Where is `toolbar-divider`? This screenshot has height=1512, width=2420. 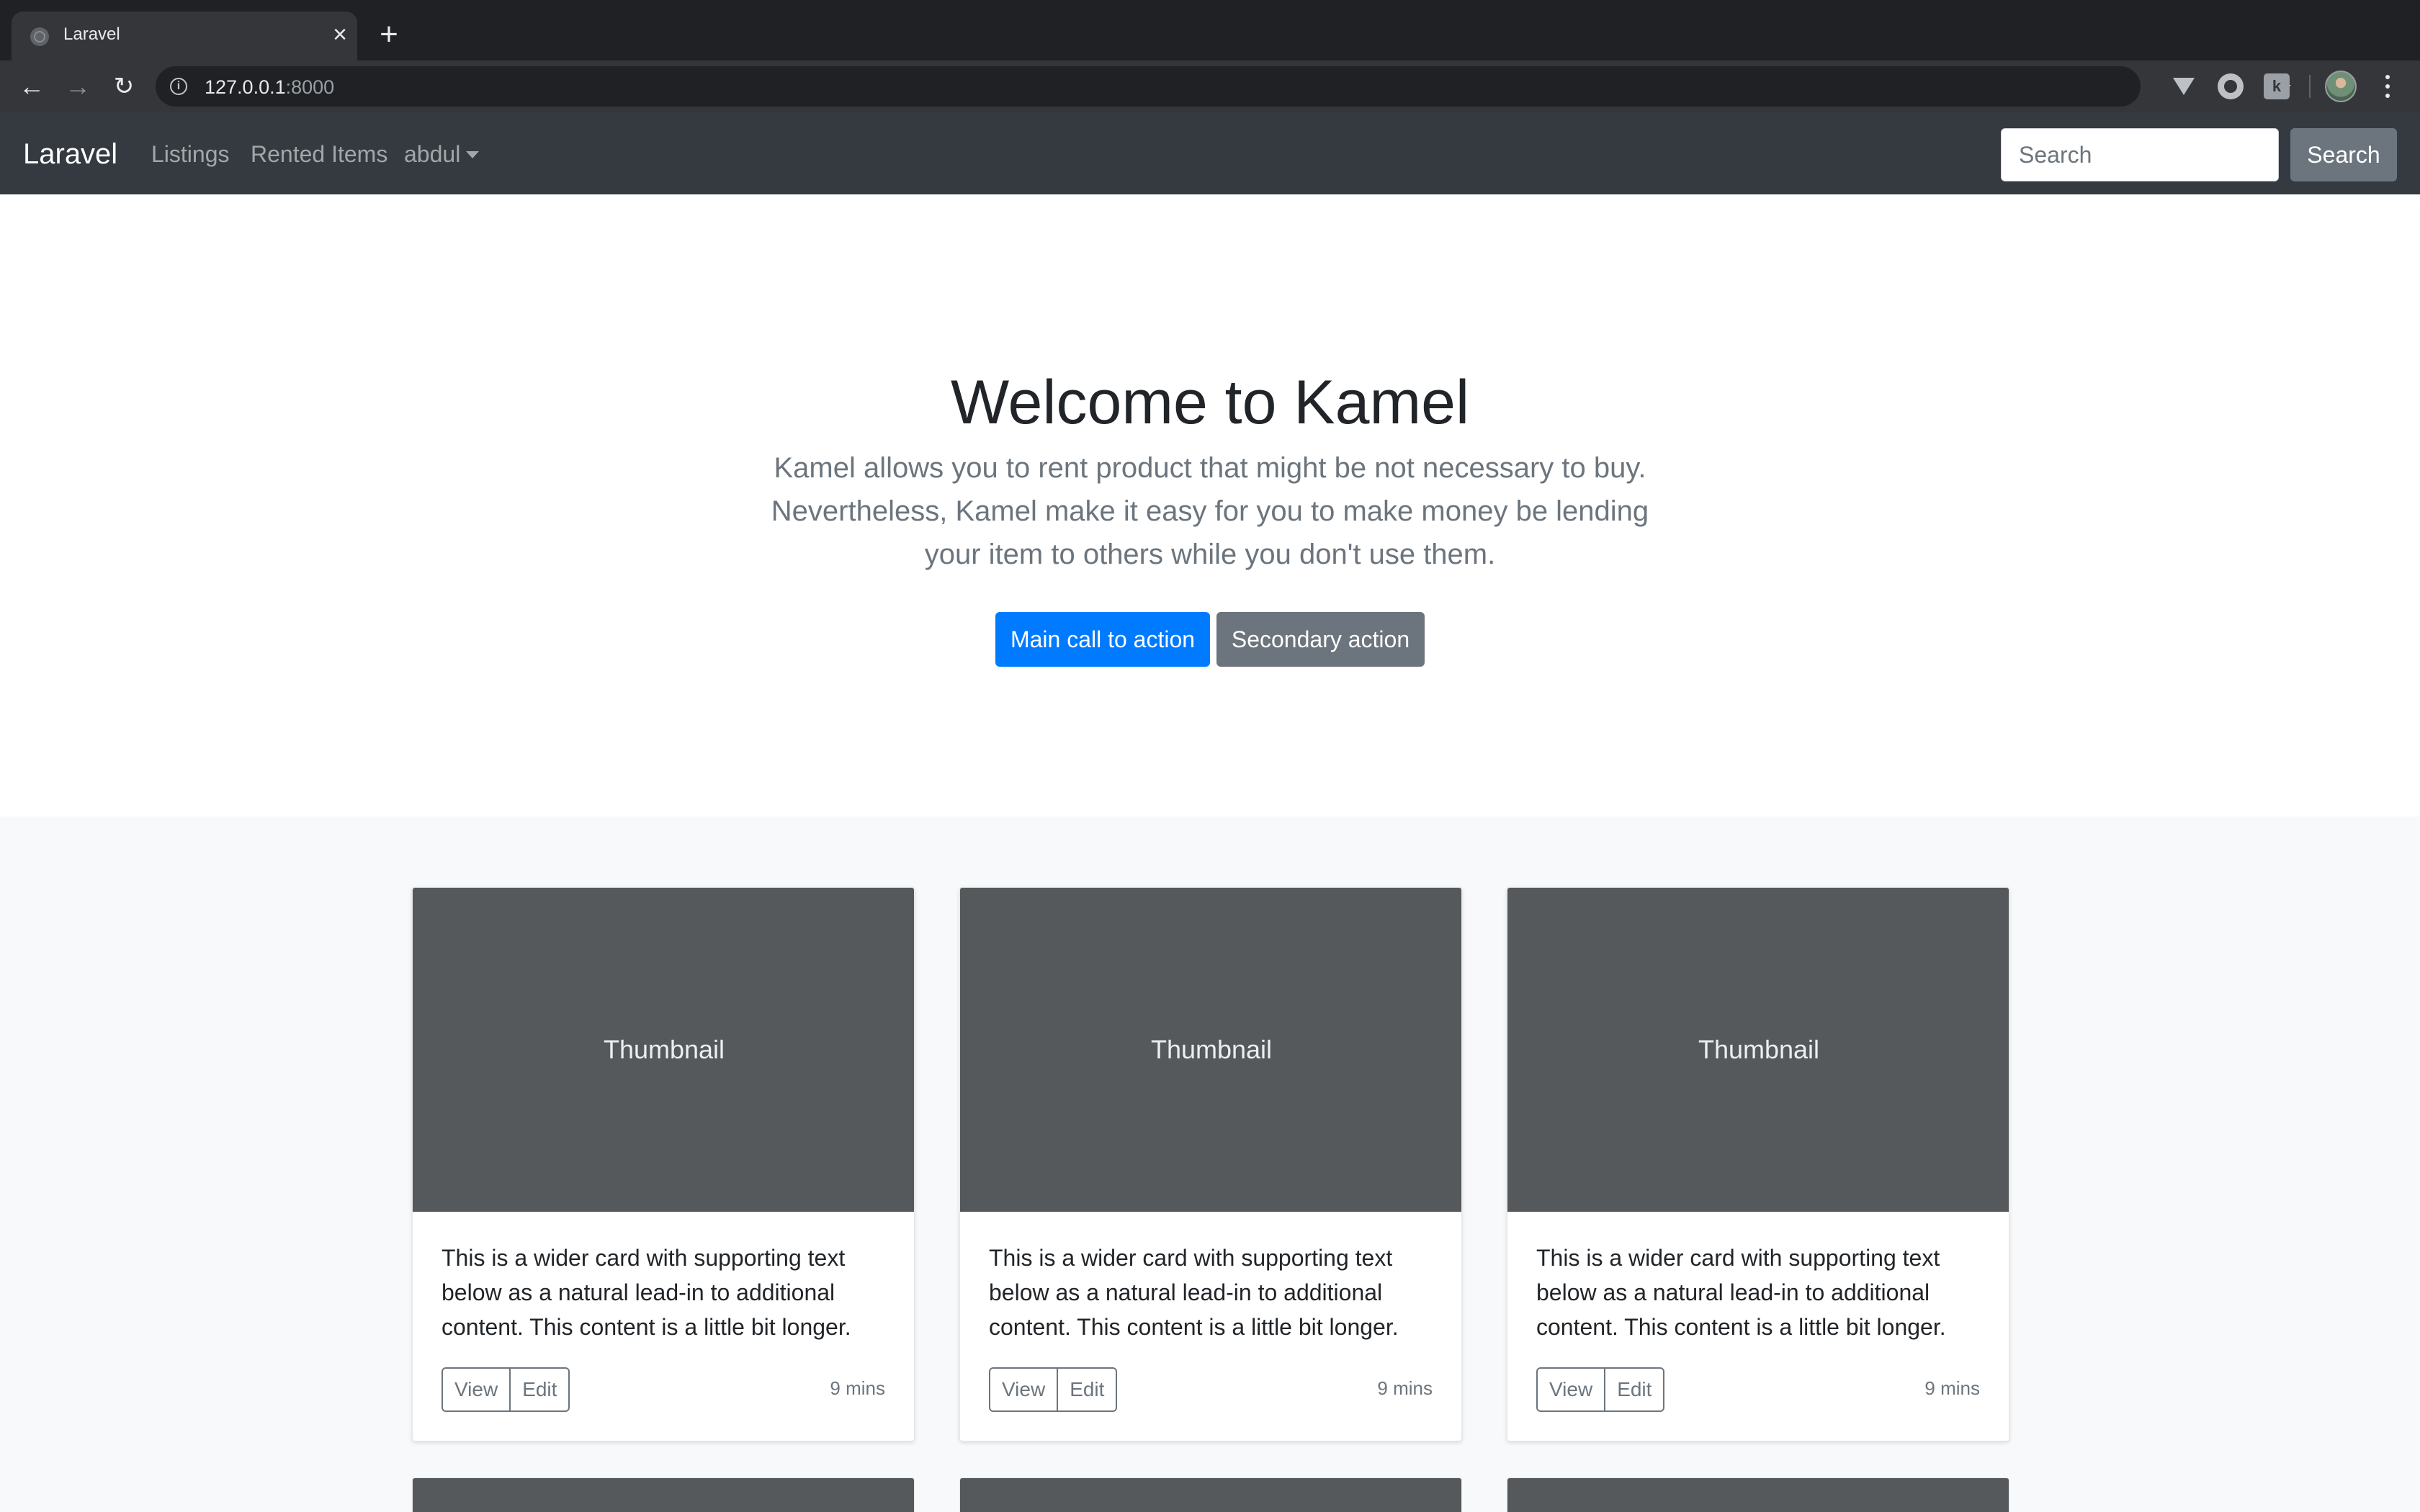
toolbar-divider is located at coordinates (2310, 86).